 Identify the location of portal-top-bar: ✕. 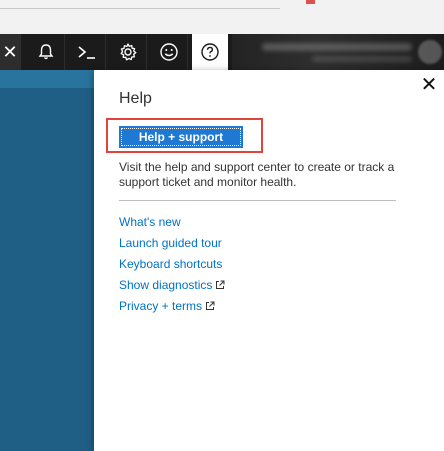
(222, 52).